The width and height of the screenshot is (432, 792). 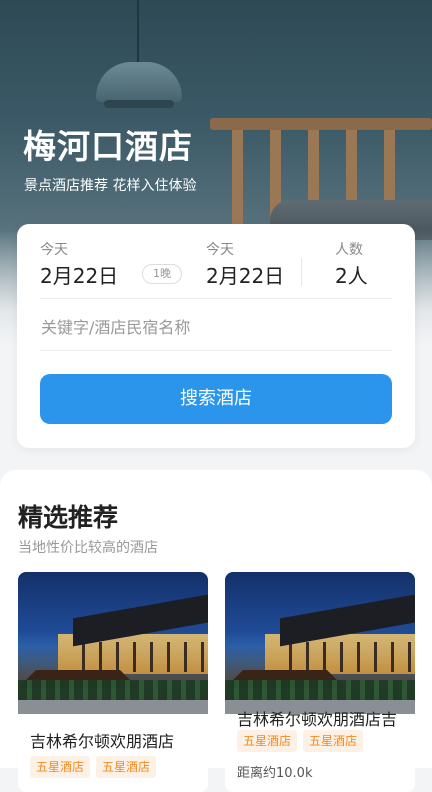 What do you see at coordinates (110, 186) in the screenshot?
I see `page-subtitle: 景点酒店推荐 花样入住体验` at bounding box center [110, 186].